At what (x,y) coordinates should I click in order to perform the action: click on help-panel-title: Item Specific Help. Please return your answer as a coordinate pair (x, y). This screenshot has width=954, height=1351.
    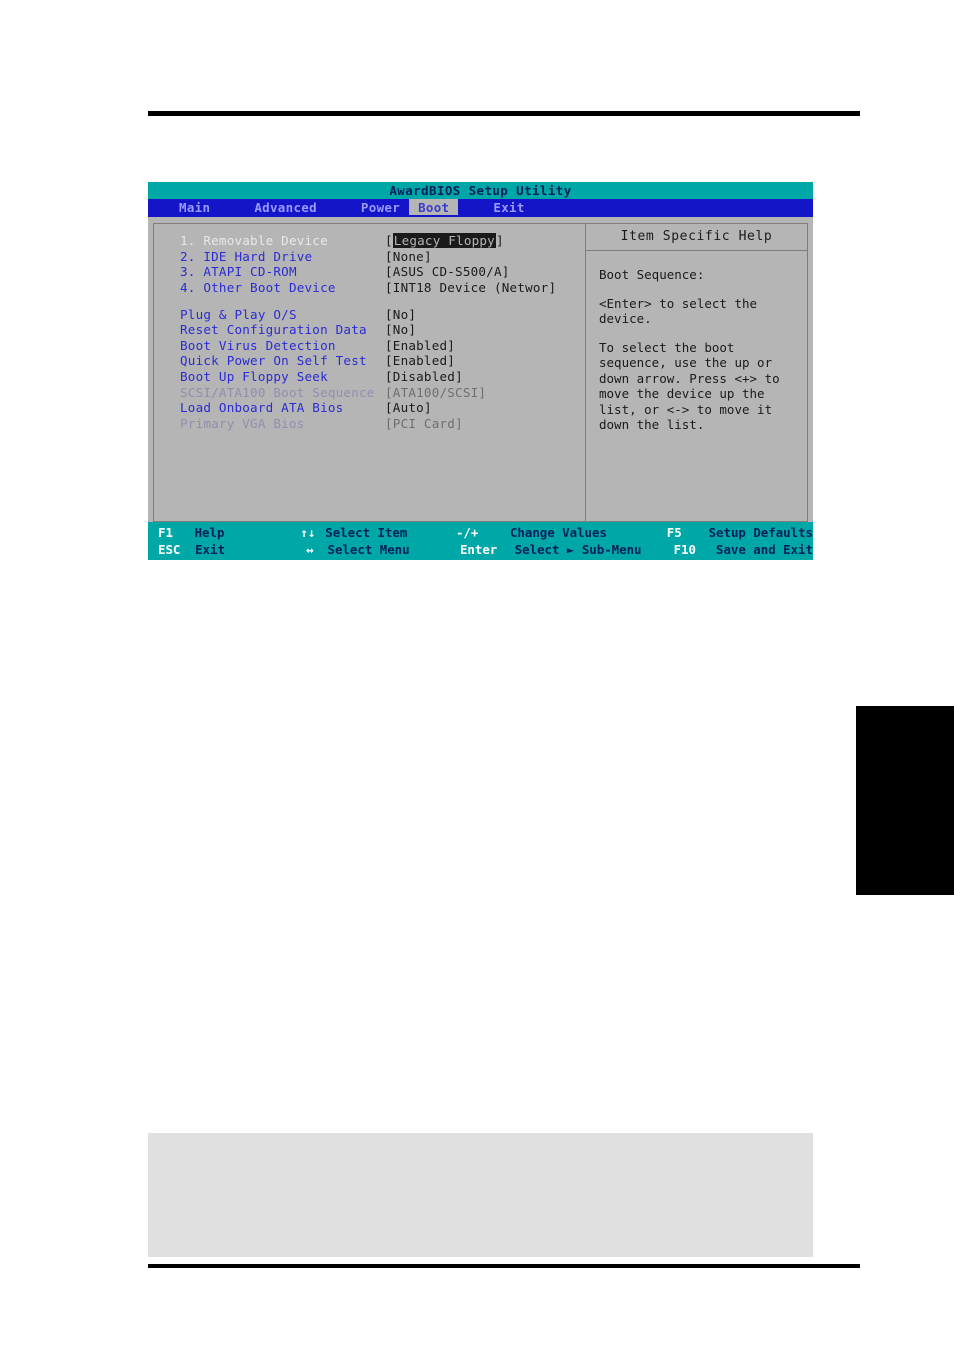
    Looking at the image, I should click on (696, 237).